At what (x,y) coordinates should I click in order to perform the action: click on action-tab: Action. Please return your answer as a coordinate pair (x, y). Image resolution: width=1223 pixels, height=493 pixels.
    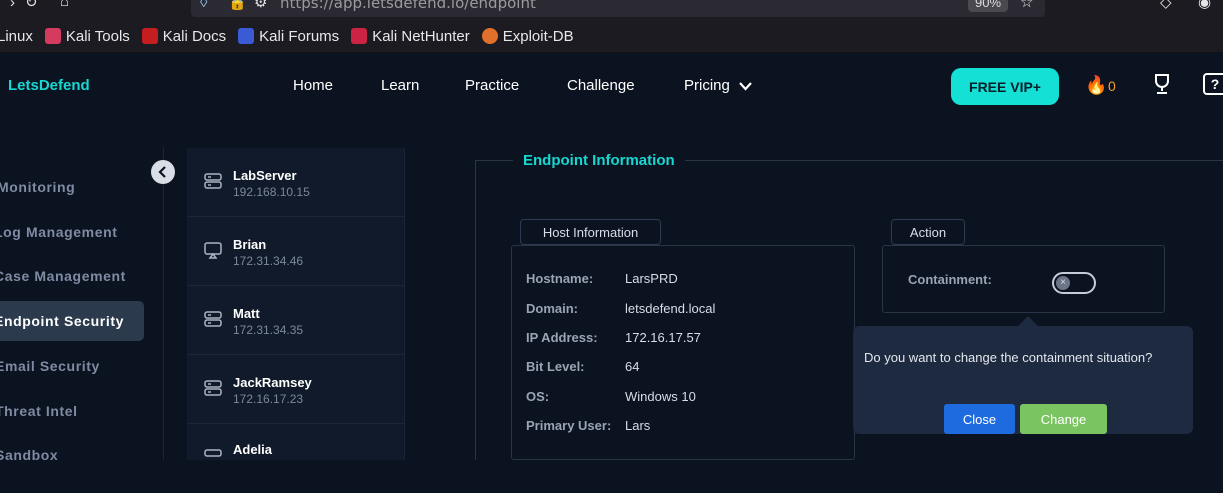
    Looking at the image, I should click on (928, 232).